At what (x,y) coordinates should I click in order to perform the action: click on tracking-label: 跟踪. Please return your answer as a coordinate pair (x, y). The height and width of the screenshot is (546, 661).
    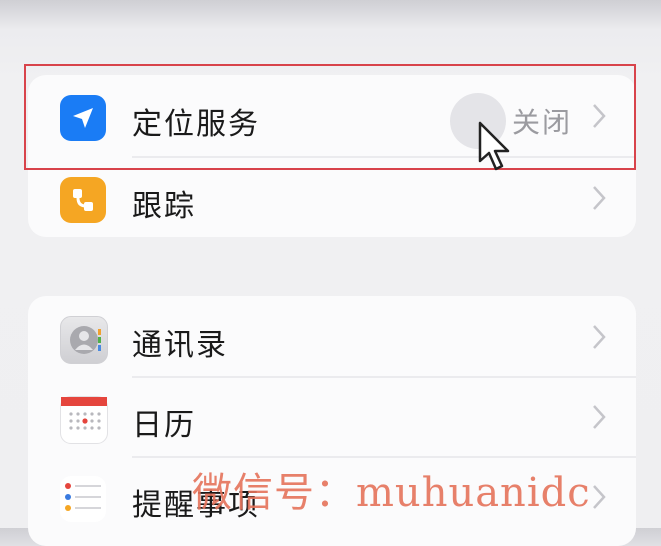
    Looking at the image, I should click on (164, 206).